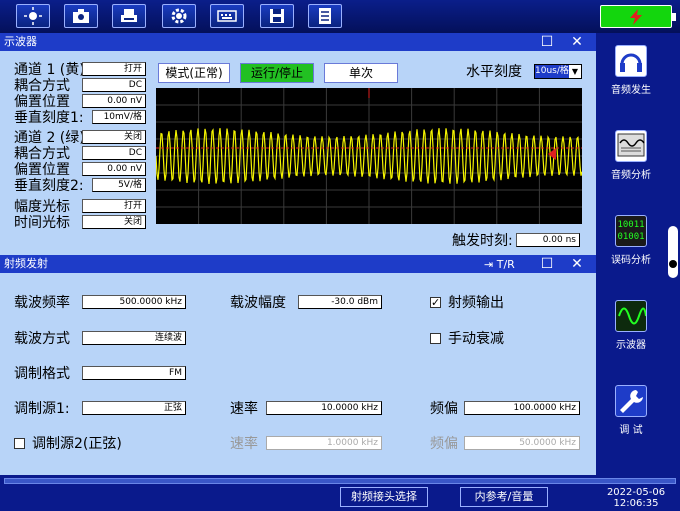 This screenshot has height=511, width=680. Describe the element at coordinates (134, 302) in the screenshot. I see `carrier-freq-field: 500.0000 kHz` at that location.